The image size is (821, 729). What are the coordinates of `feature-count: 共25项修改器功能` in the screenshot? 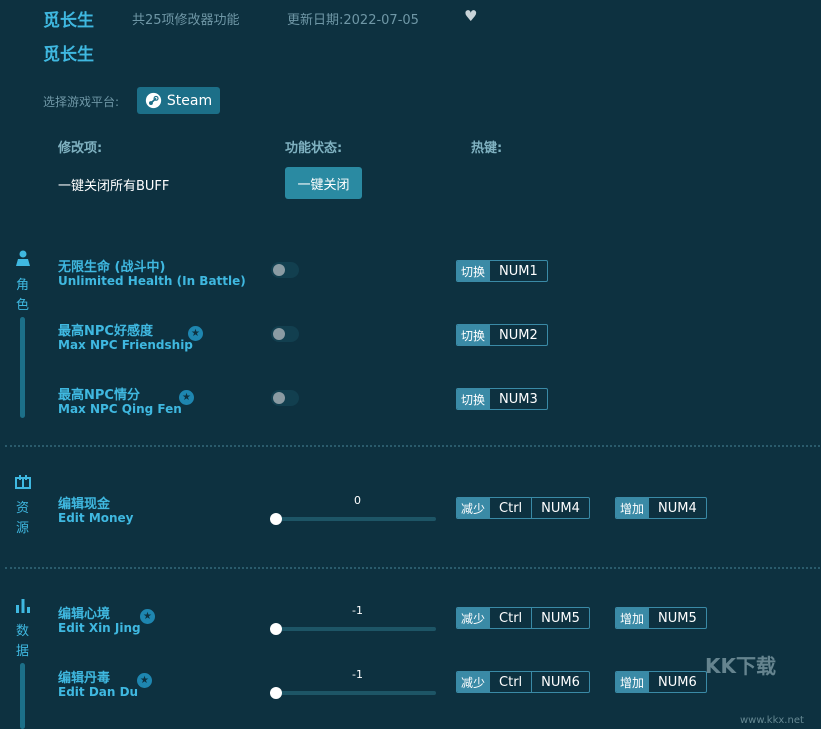 It's located at (186, 20).